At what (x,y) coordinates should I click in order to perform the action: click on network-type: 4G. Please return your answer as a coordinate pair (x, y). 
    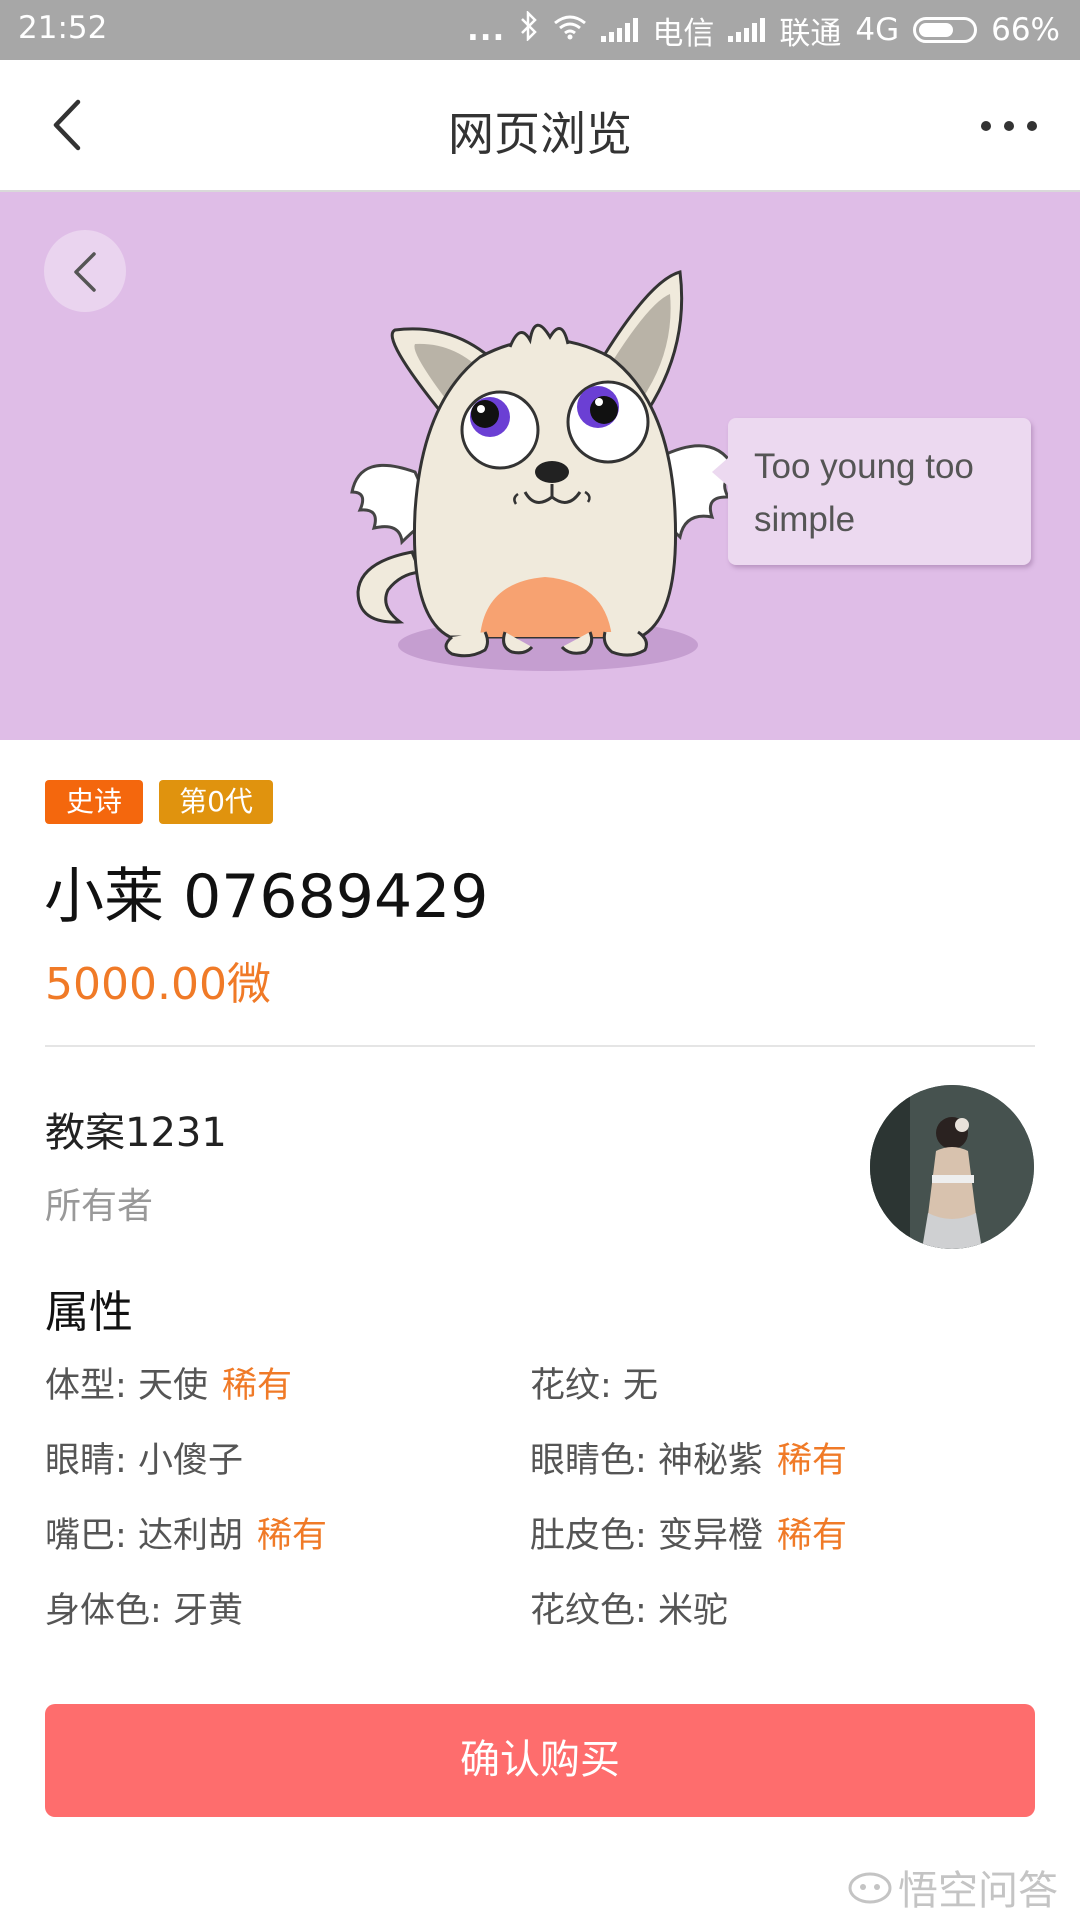
    Looking at the image, I should click on (877, 30).